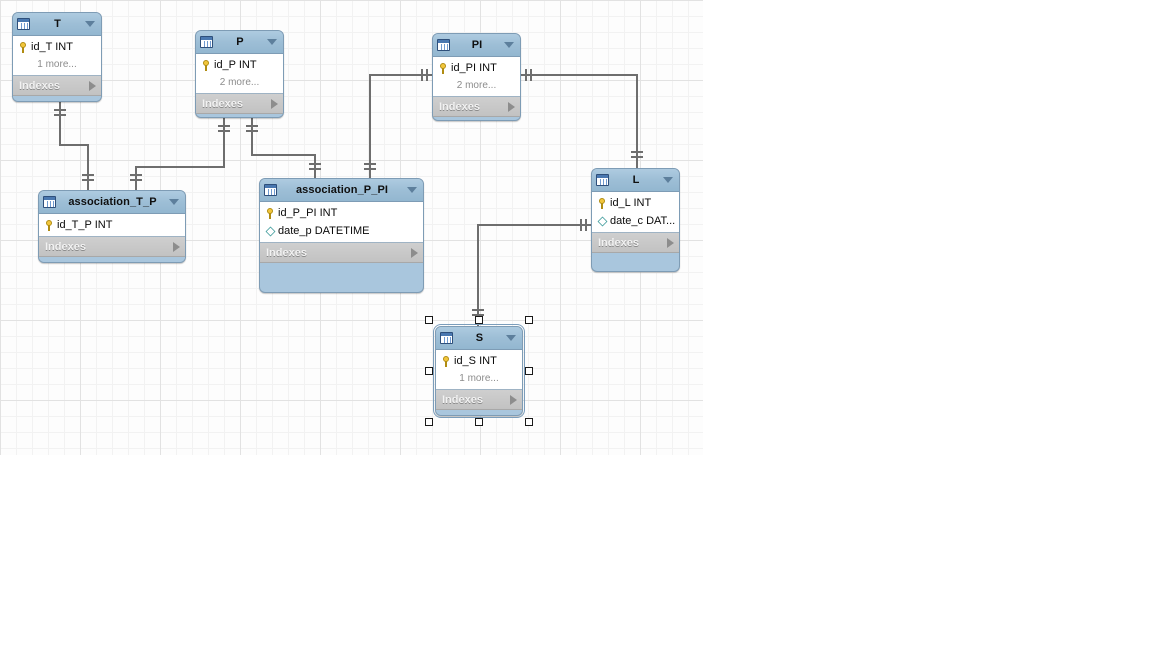  I want to click on tick-assoc-ppi-top-right, so click(315, 166).